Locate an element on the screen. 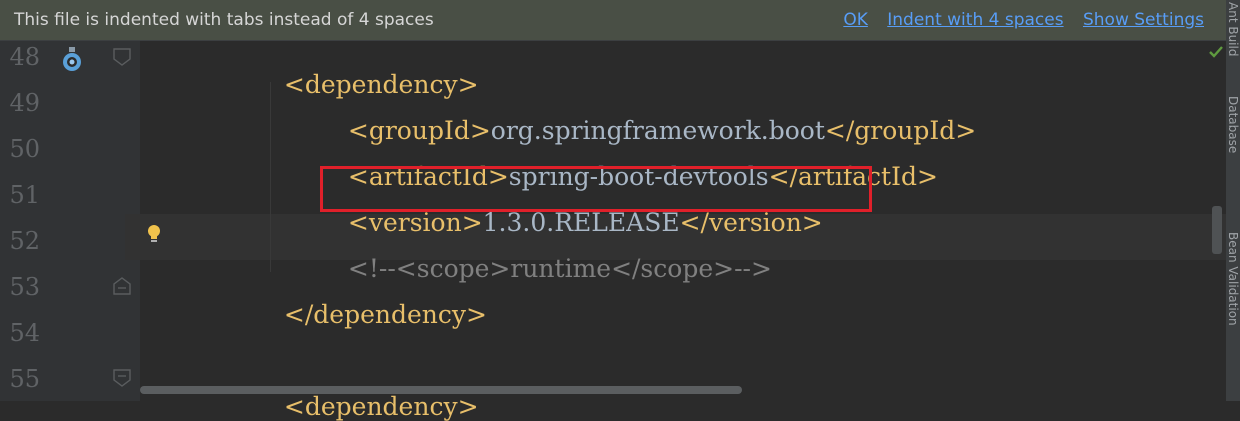 This screenshot has width=1240, height=421. ant-build-tab: Ant Build is located at coordinates (1233, 29).